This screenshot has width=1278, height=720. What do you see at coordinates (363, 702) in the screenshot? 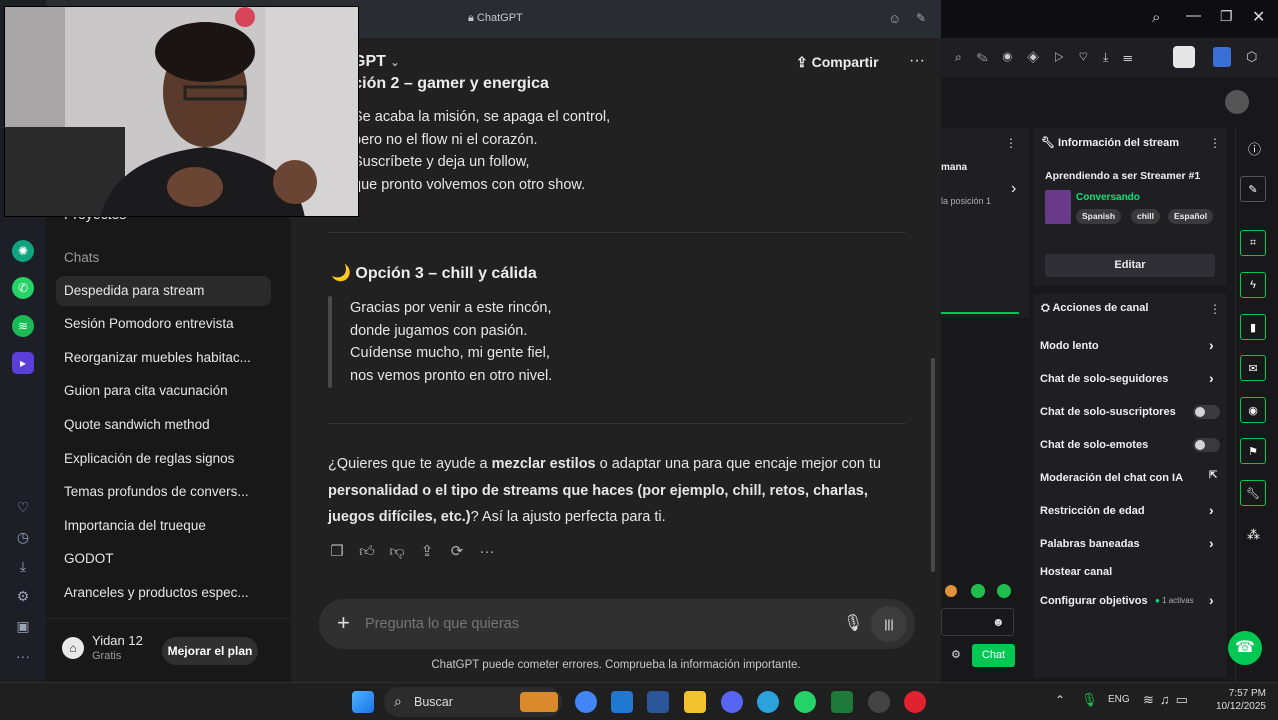
I see `windows-start-icon` at bounding box center [363, 702].